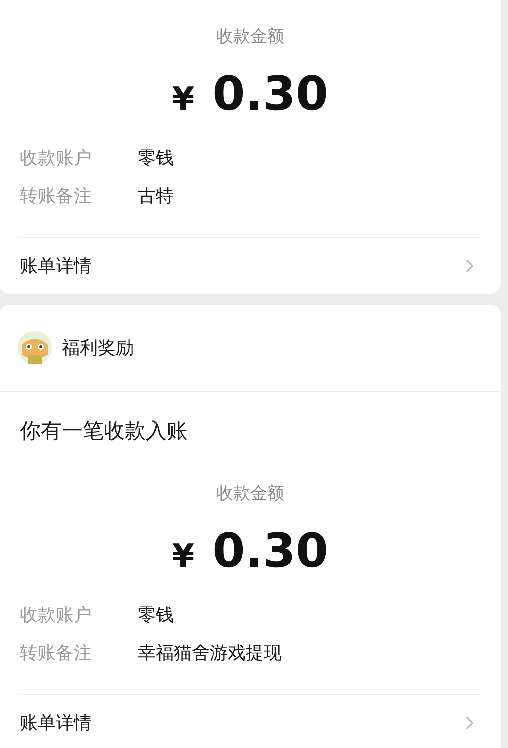  I want to click on sender-name: 福利奖励, so click(98, 348).